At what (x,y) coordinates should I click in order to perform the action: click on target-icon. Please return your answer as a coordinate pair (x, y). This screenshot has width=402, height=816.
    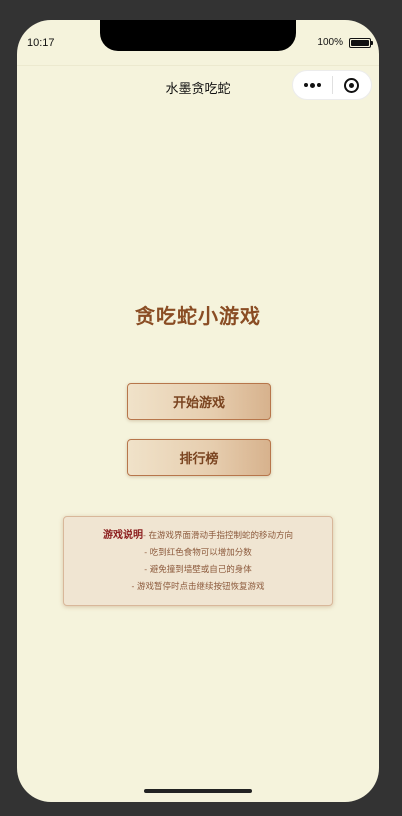
    Looking at the image, I should click on (352, 85).